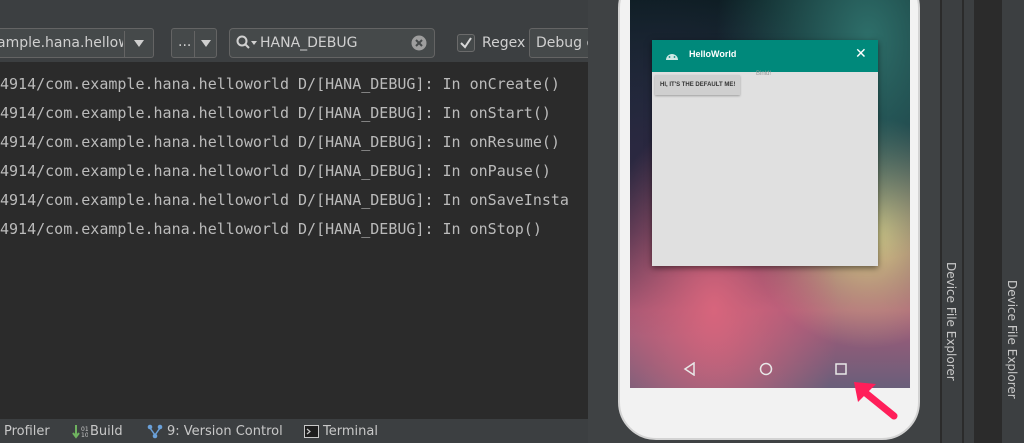 The height and width of the screenshot is (443, 1024). I want to click on default-message-button: HI, IT'S THE DEFAULT ME!, so click(698, 85).